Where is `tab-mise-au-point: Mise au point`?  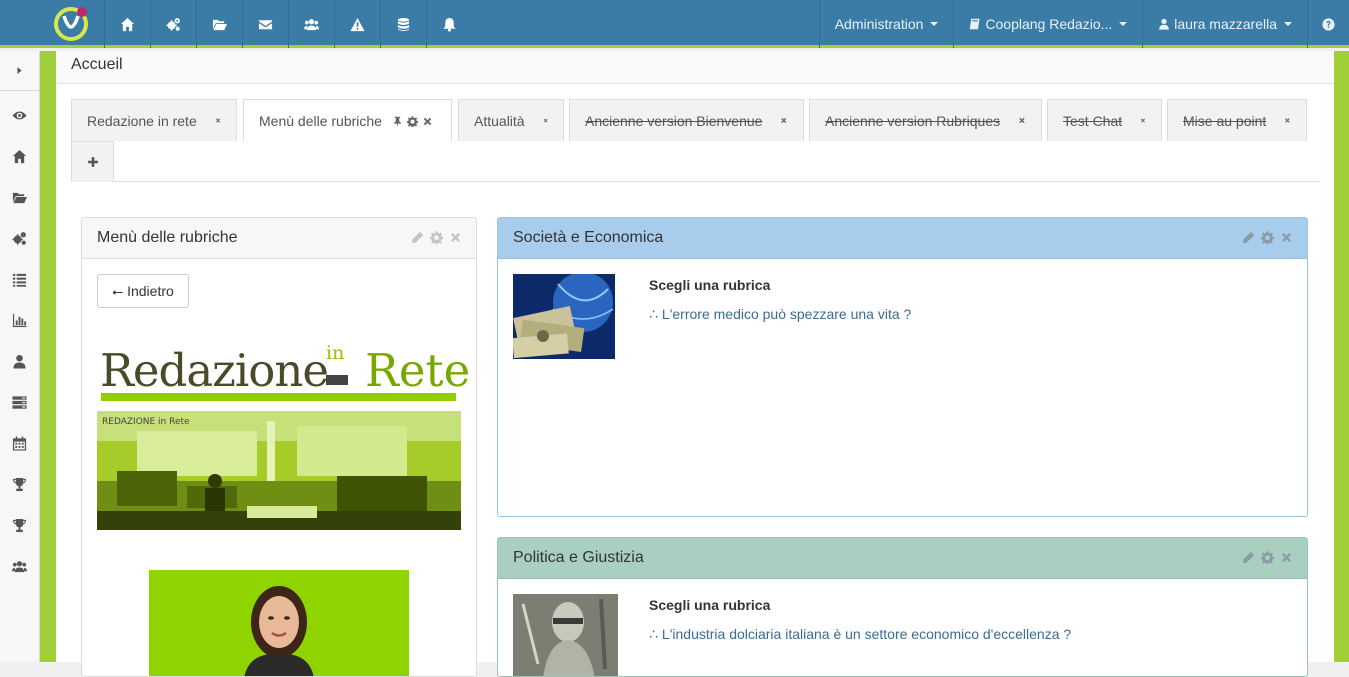 tab-mise-au-point: Mise au point is located at coordinates (1237, 120).